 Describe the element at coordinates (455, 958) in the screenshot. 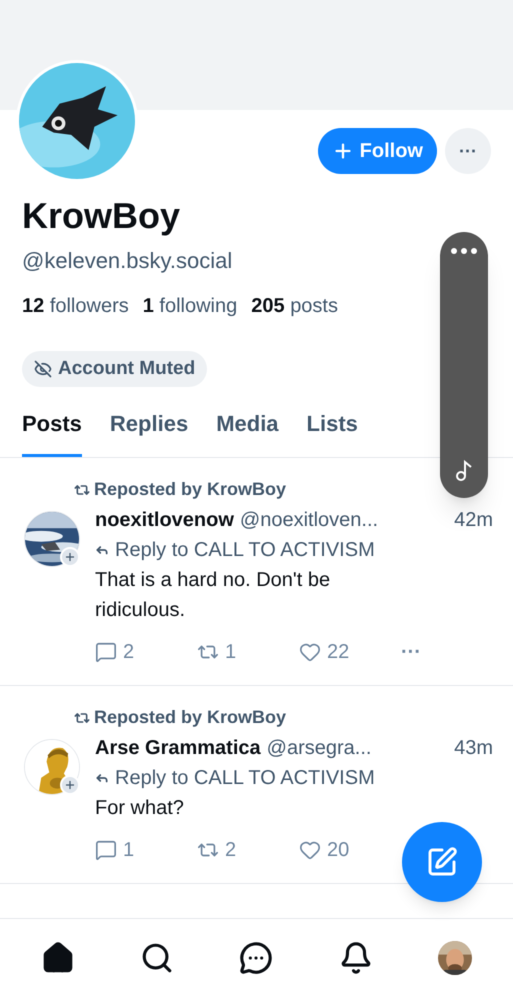

I see `profile-avatar` at that location.